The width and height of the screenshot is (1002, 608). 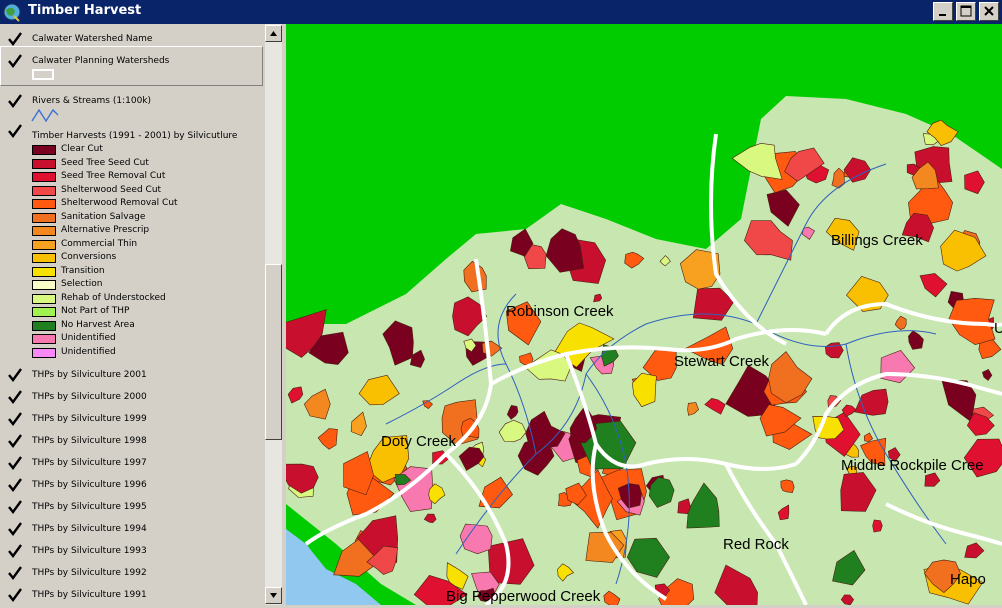 I want to click on arrow-down-icon, so click(x=273, y=595).